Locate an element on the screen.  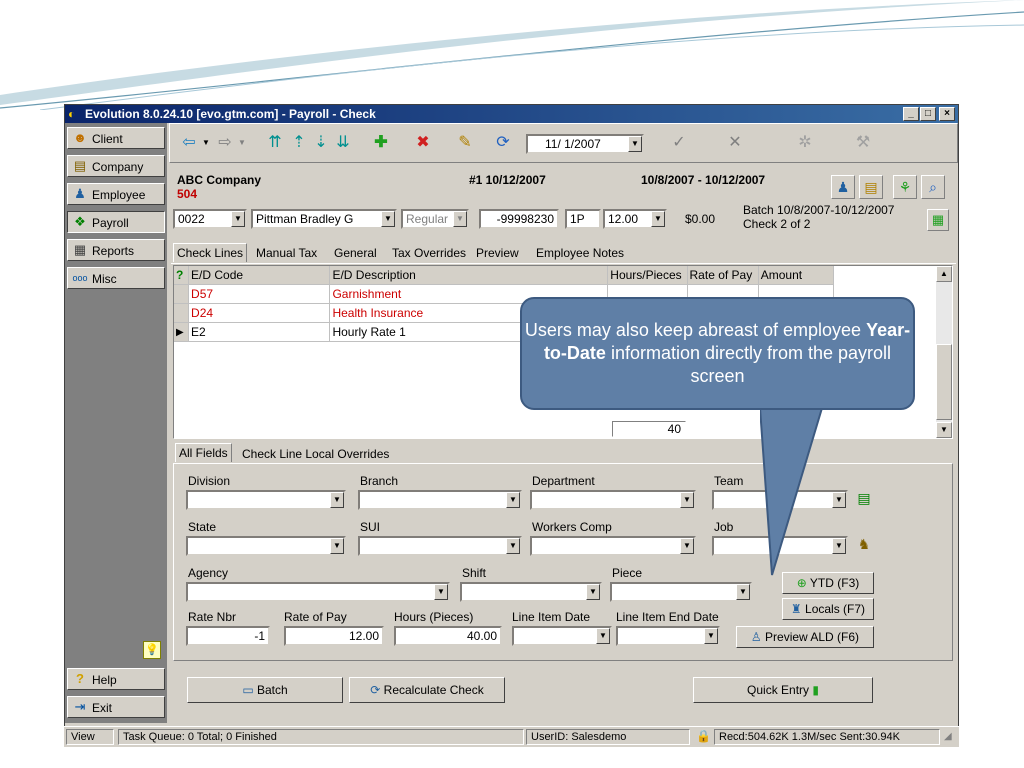
preview-ald-button: ♙ Preview ALD (F6) is located at coordinates (805, 637).